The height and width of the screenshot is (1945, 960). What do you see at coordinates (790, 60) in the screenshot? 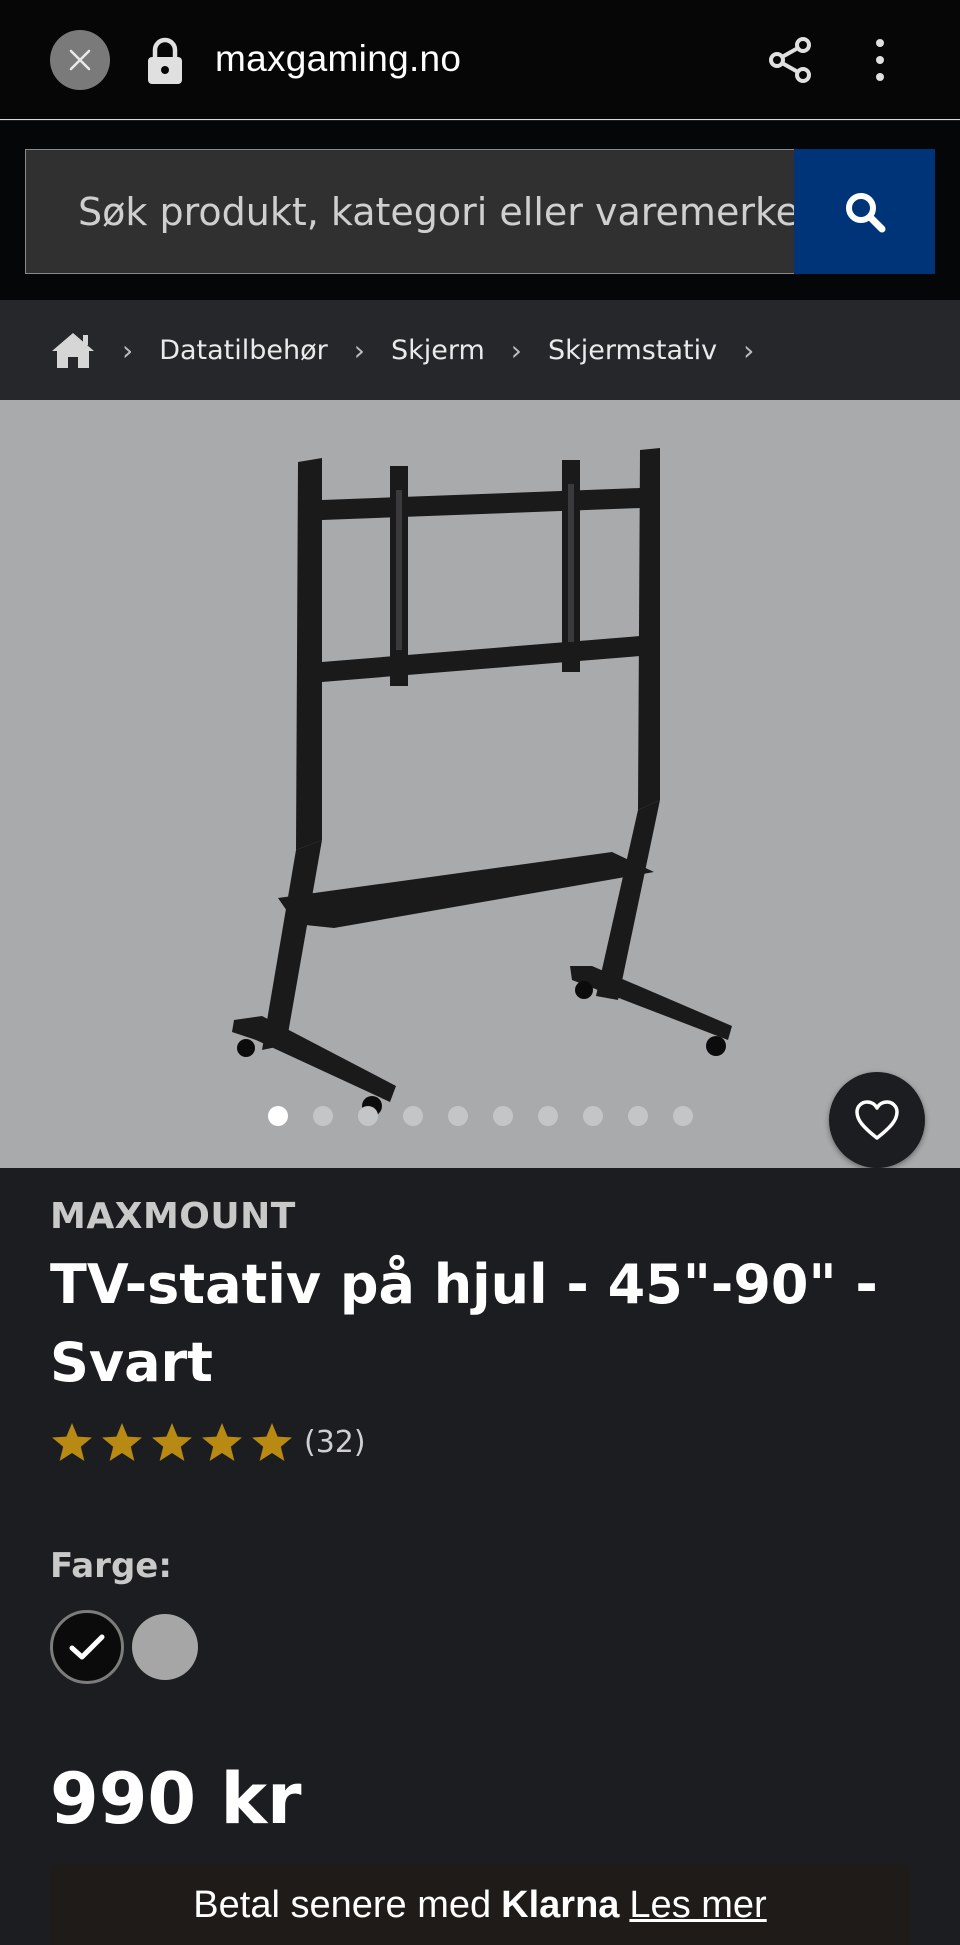
I see `share-icon` at bounding box center [790, 60].